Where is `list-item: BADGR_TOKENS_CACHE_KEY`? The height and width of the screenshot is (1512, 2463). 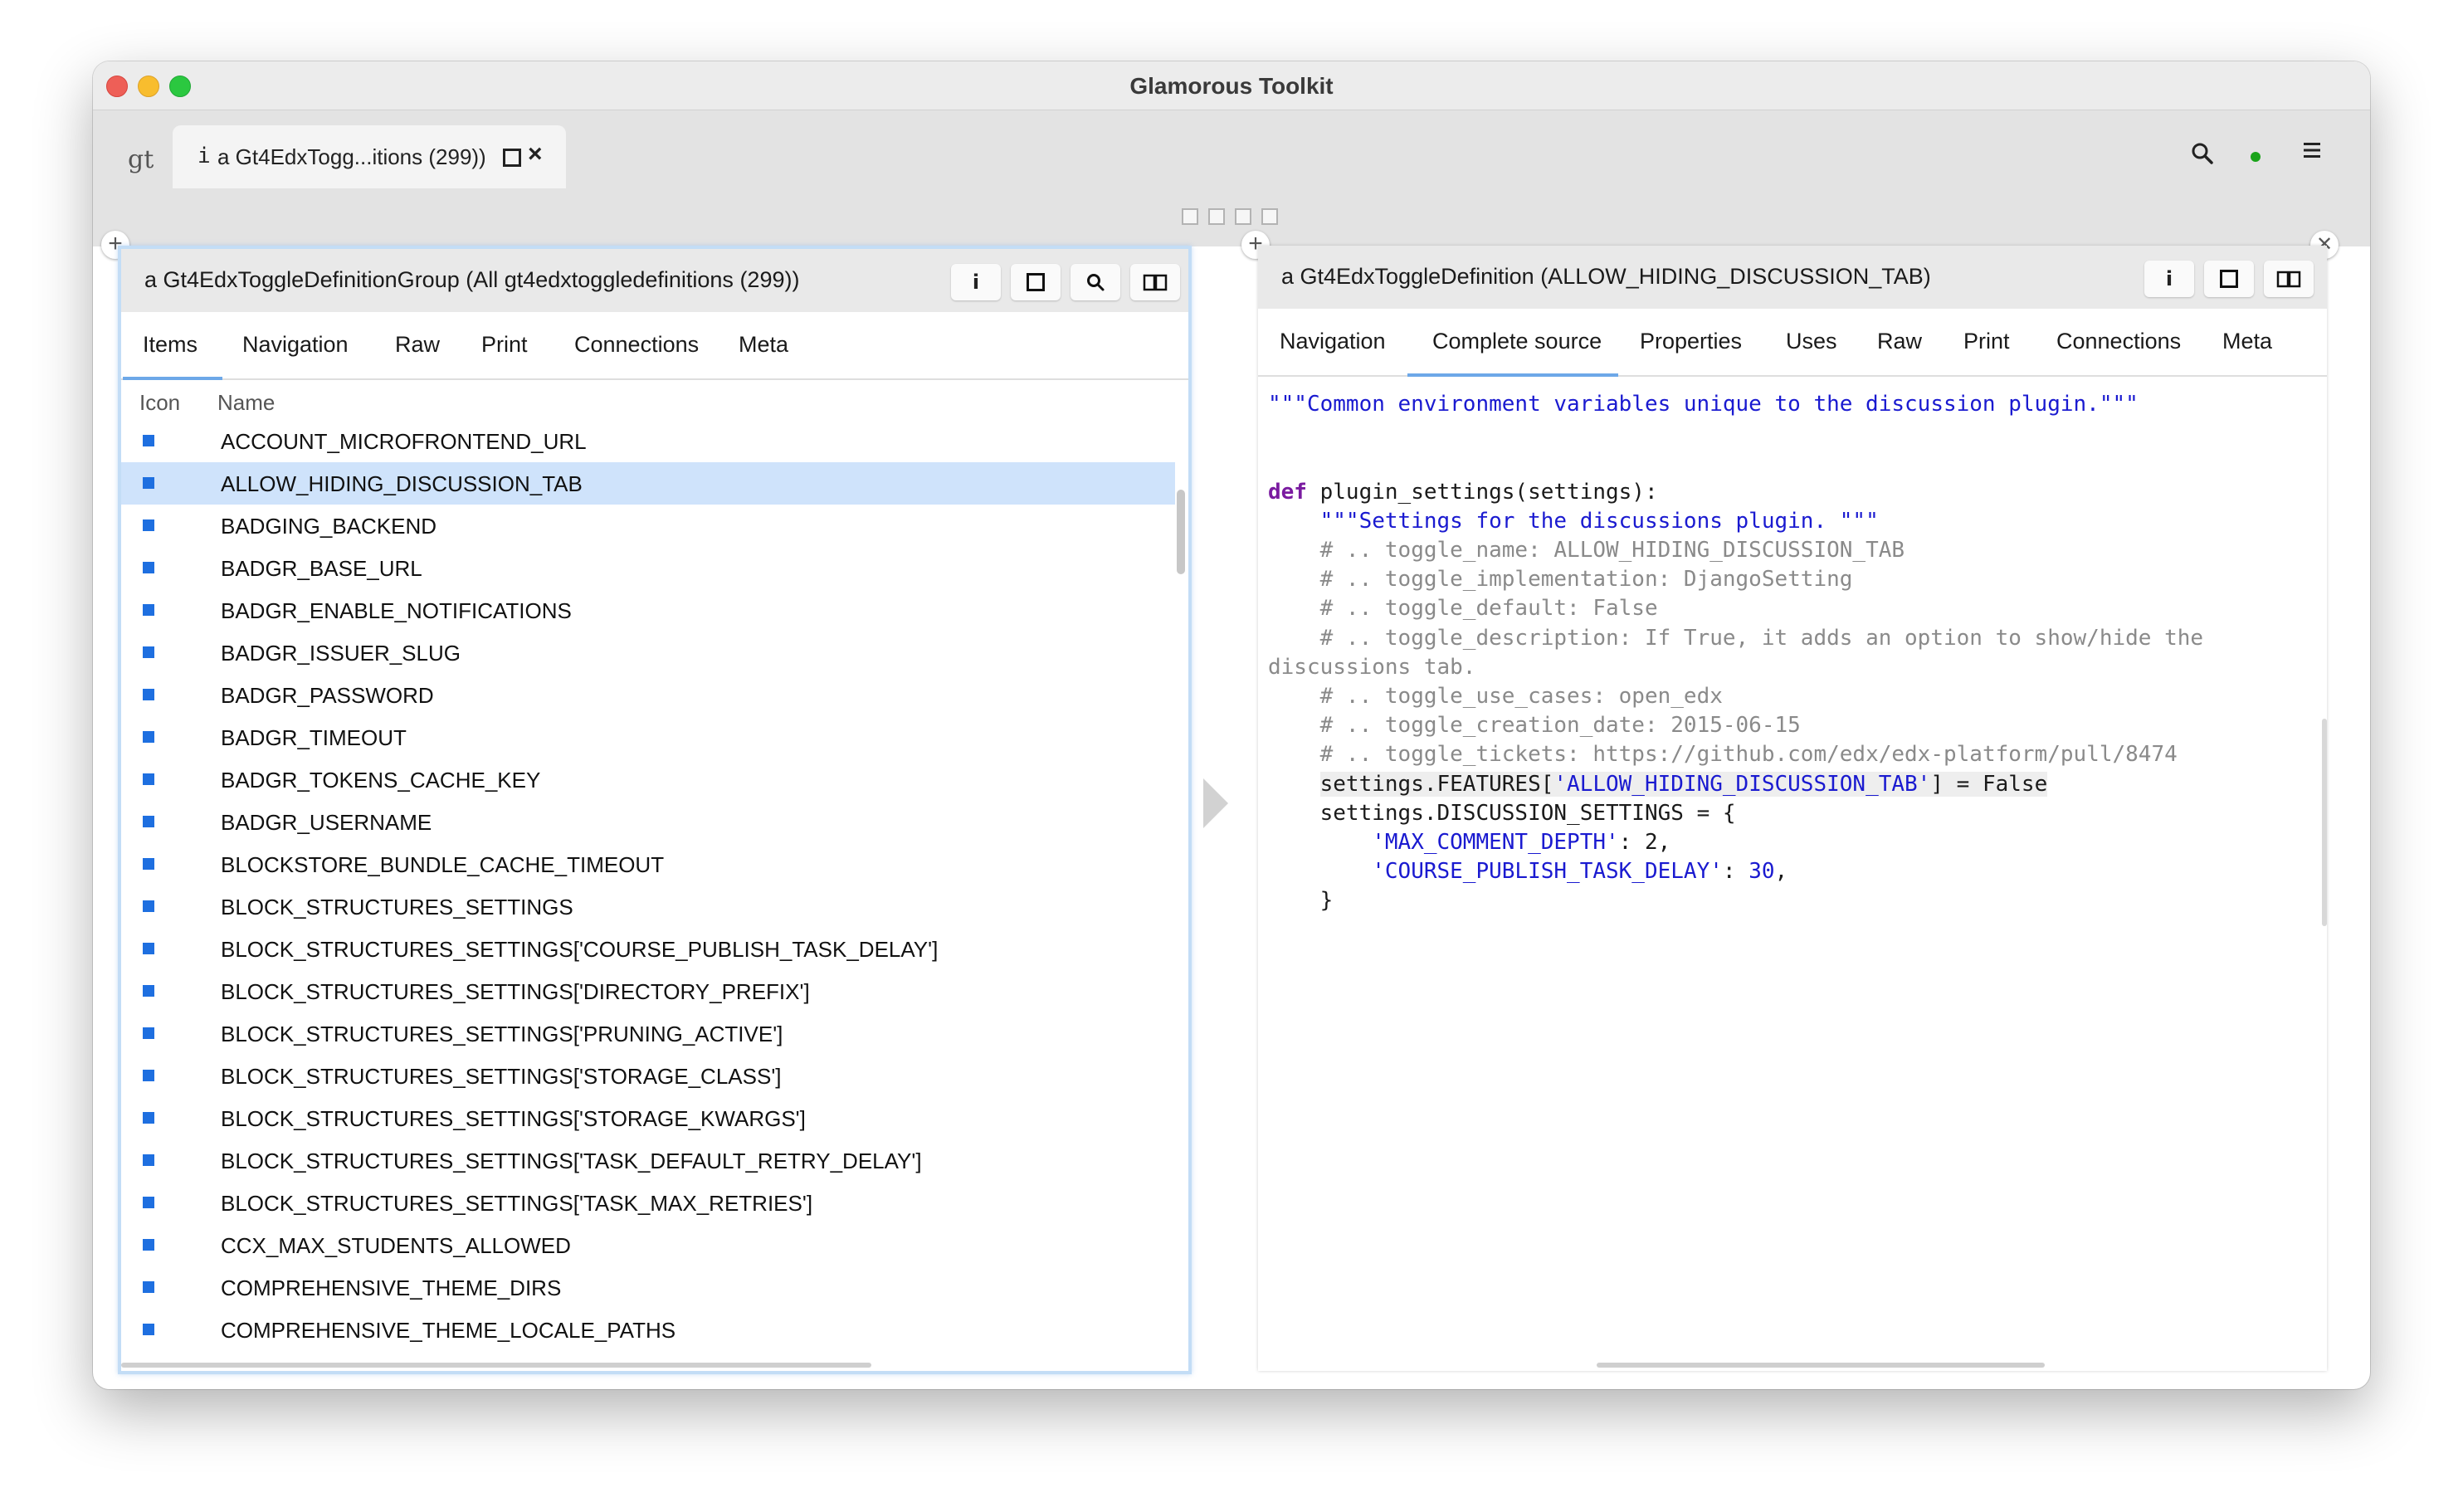
list-item: BADGR_TOKENS_CACHE_KEY is located at coordinates (648, 779).